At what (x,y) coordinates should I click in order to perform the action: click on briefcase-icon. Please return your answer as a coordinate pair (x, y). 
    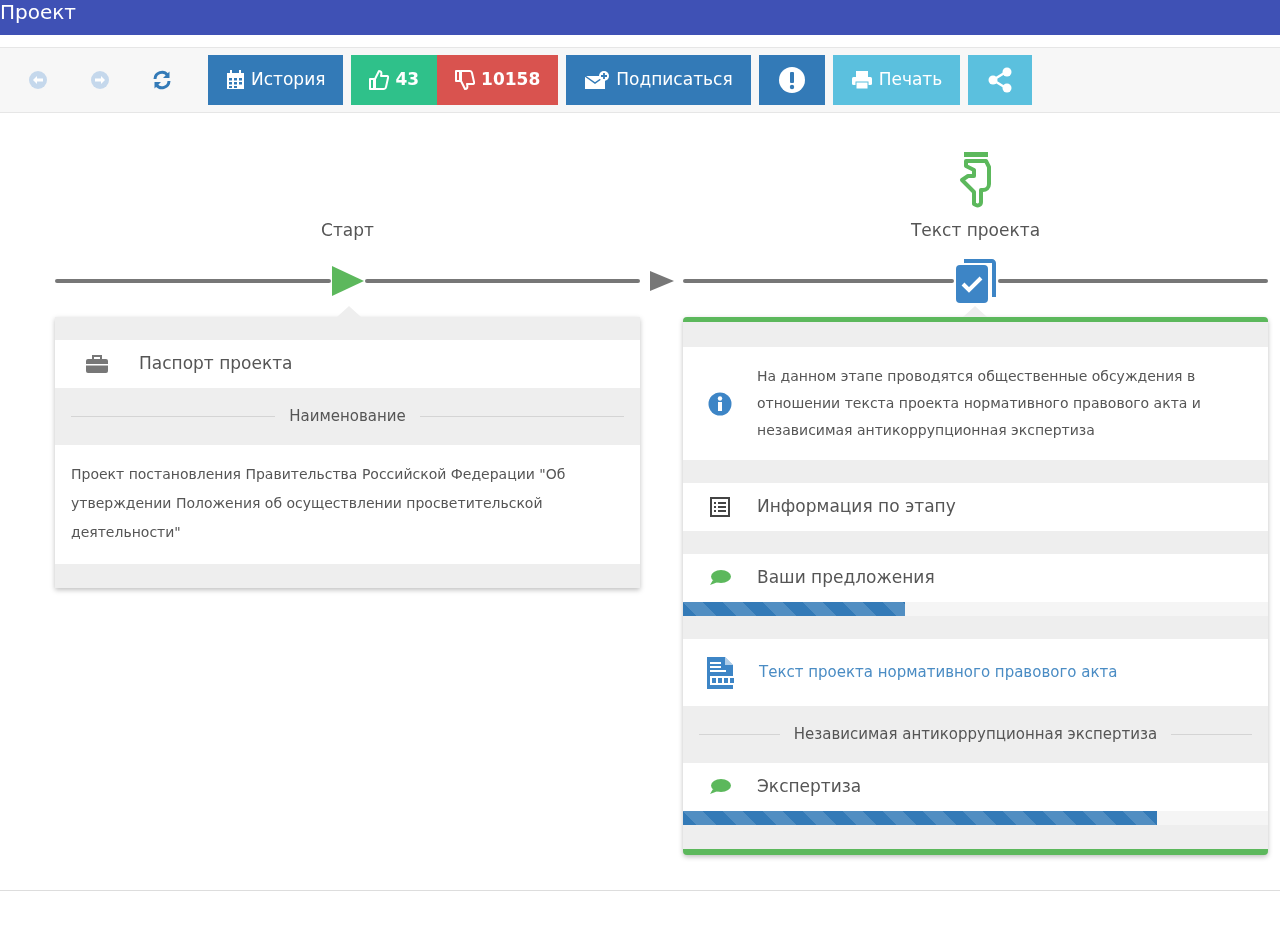
    Looking at the image, I should click on (97, 364).